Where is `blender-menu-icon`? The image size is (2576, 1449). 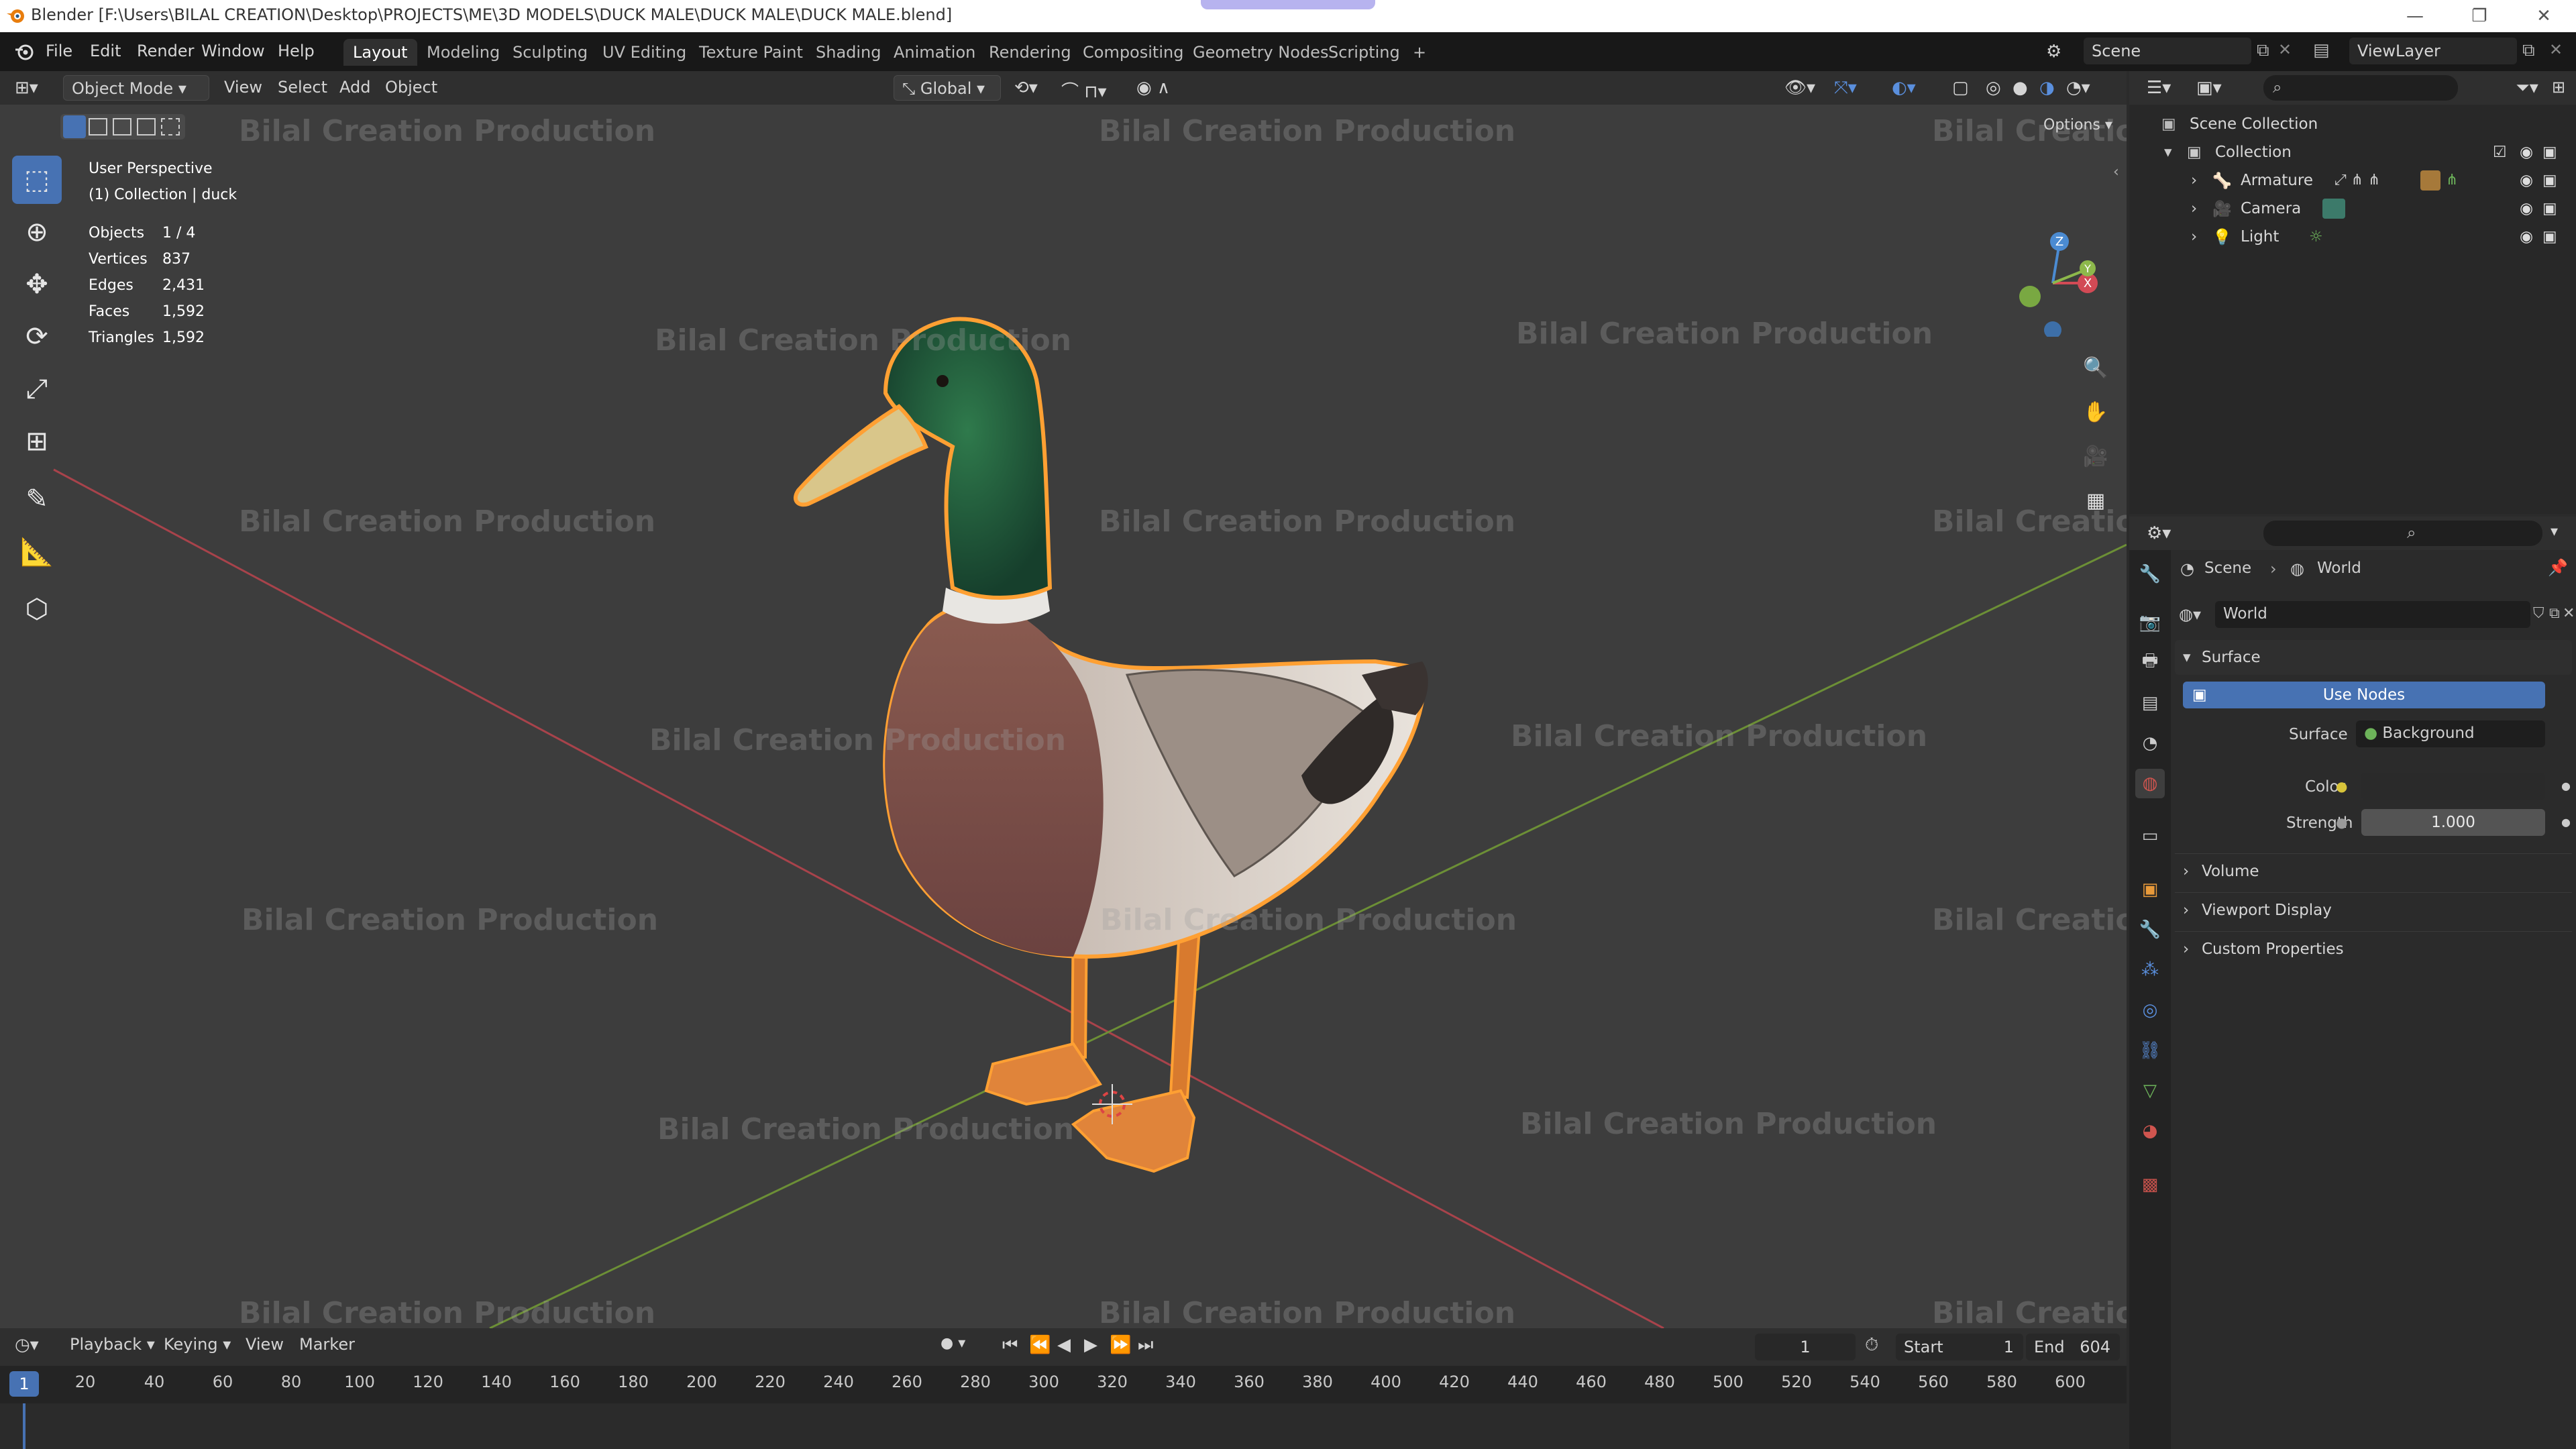
blender-menu-icon is located at coordinates (24, 52).